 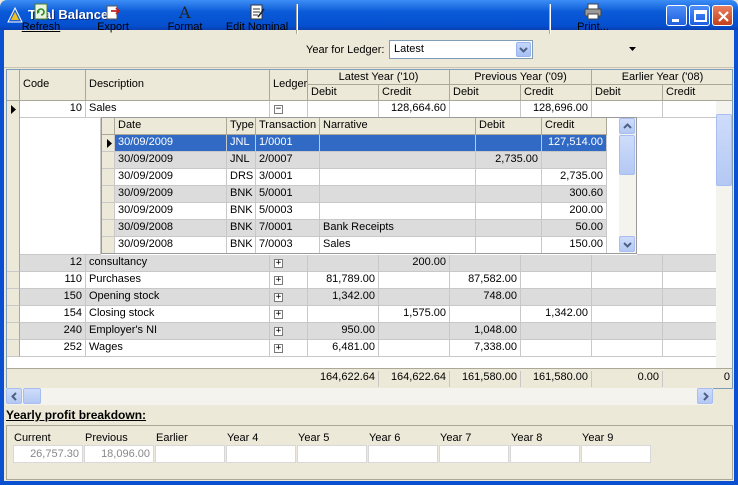 What do you see at coordinates (241, 177) in the screenshot?
I see `type-cell: DRS` at bounding box center [241, 177].